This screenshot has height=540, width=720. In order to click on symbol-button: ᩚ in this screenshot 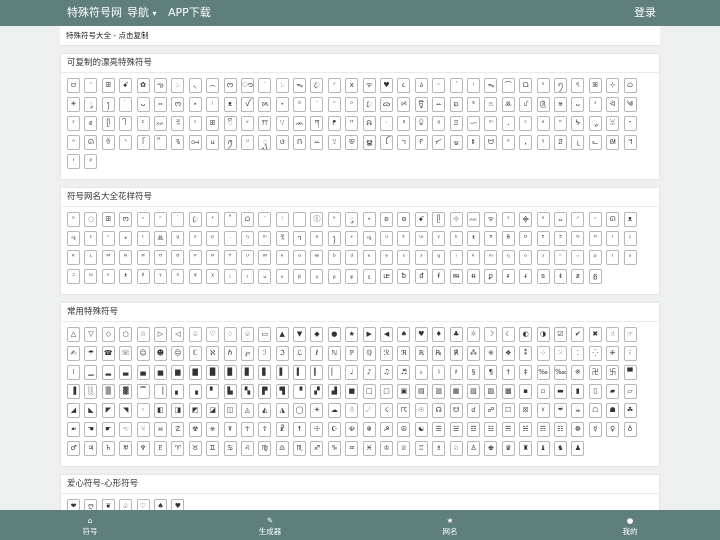, I will do `click(160, 142)`.